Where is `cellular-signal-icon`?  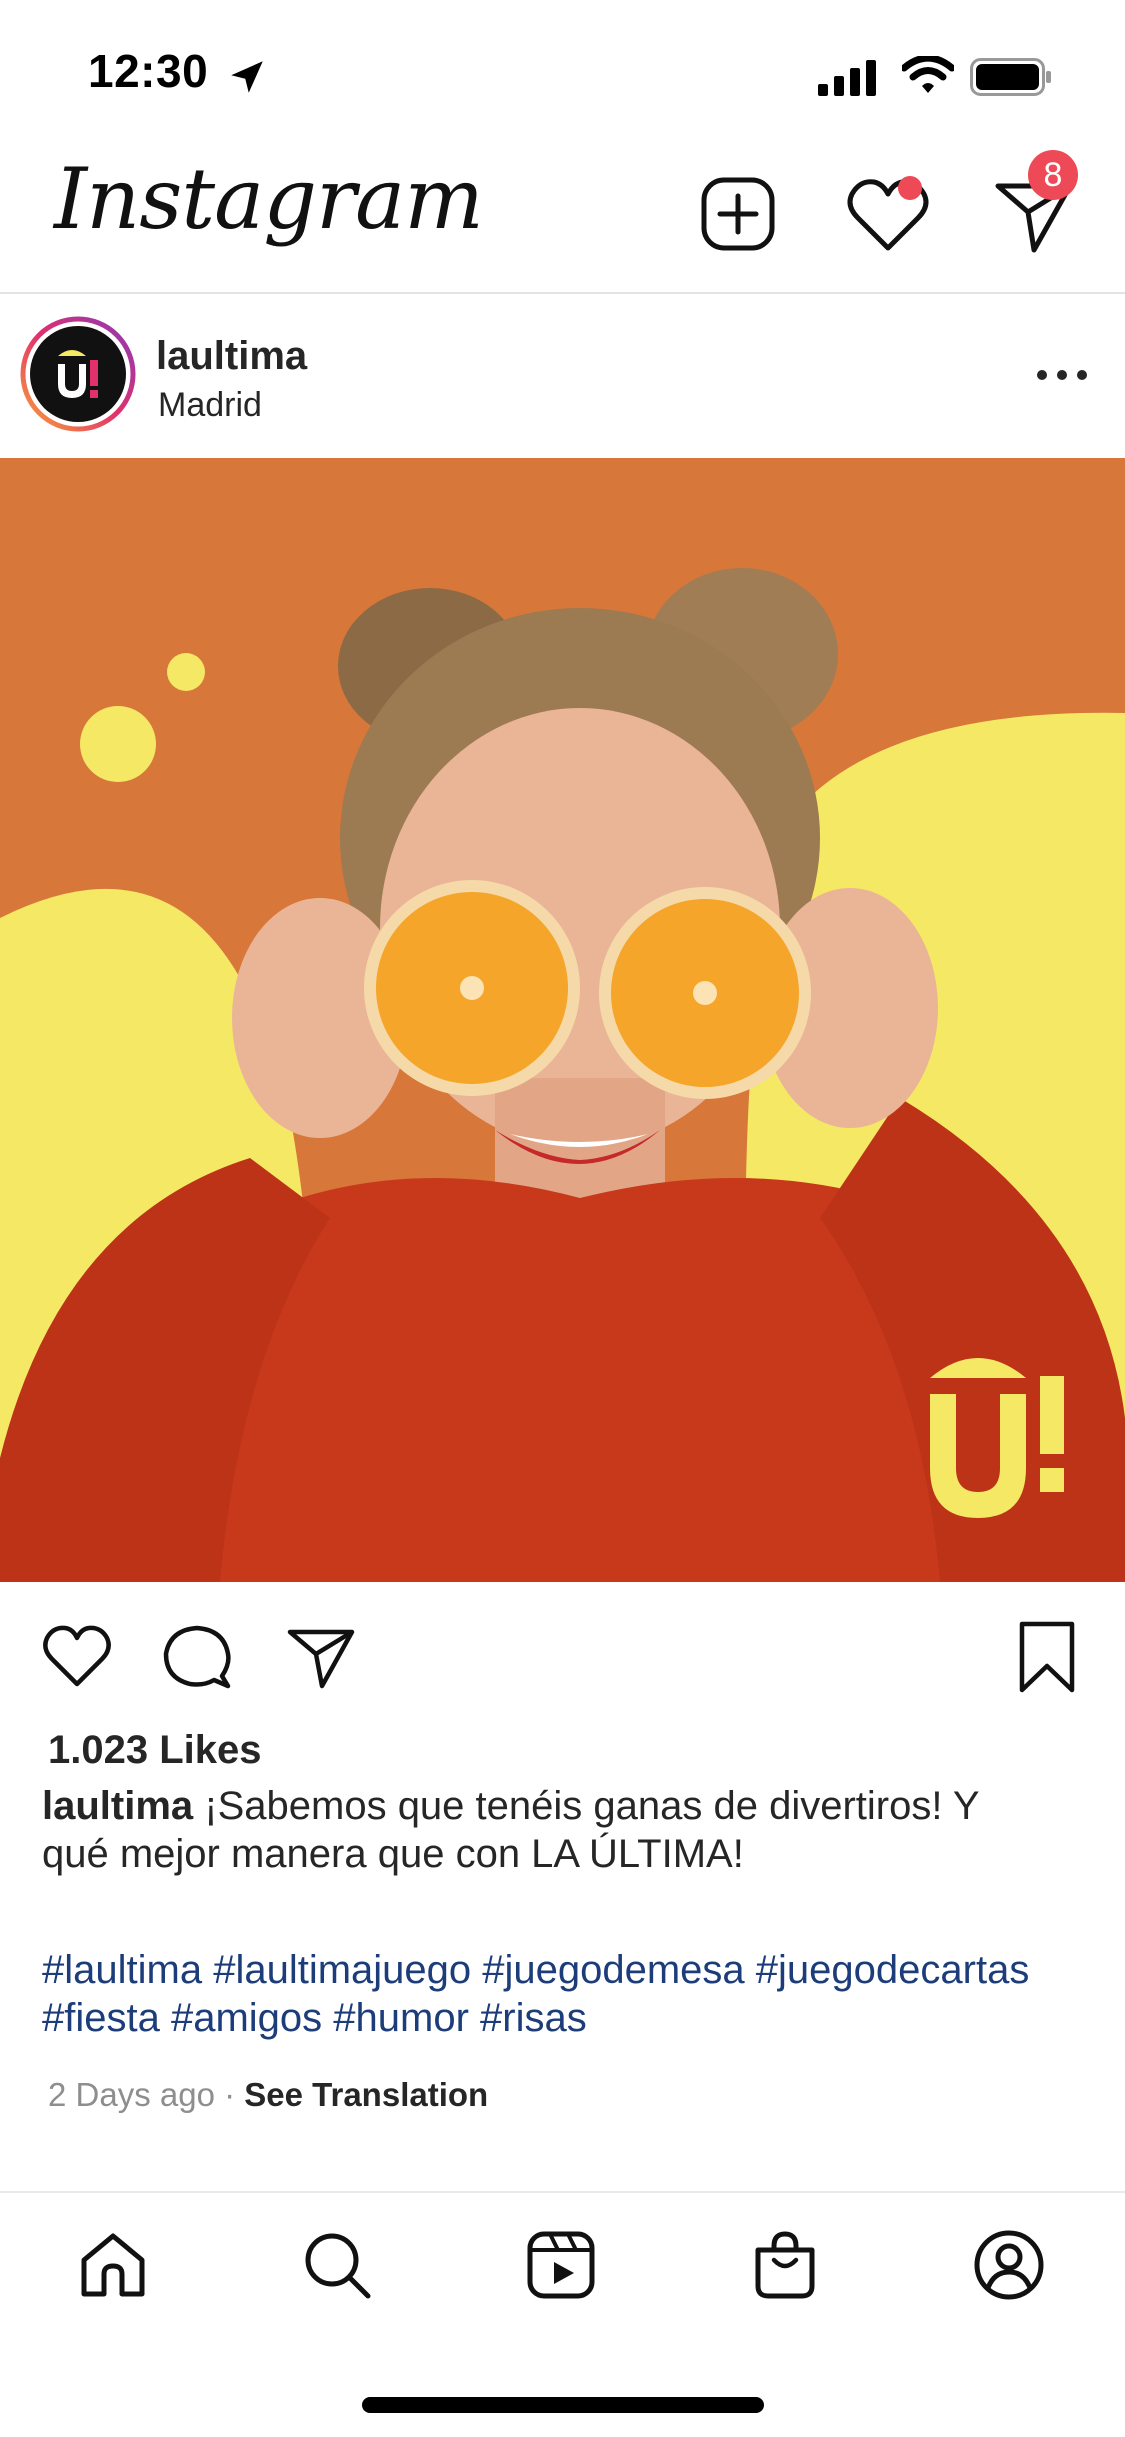 cellular-signal-icon is located at coordinates (847, 78).